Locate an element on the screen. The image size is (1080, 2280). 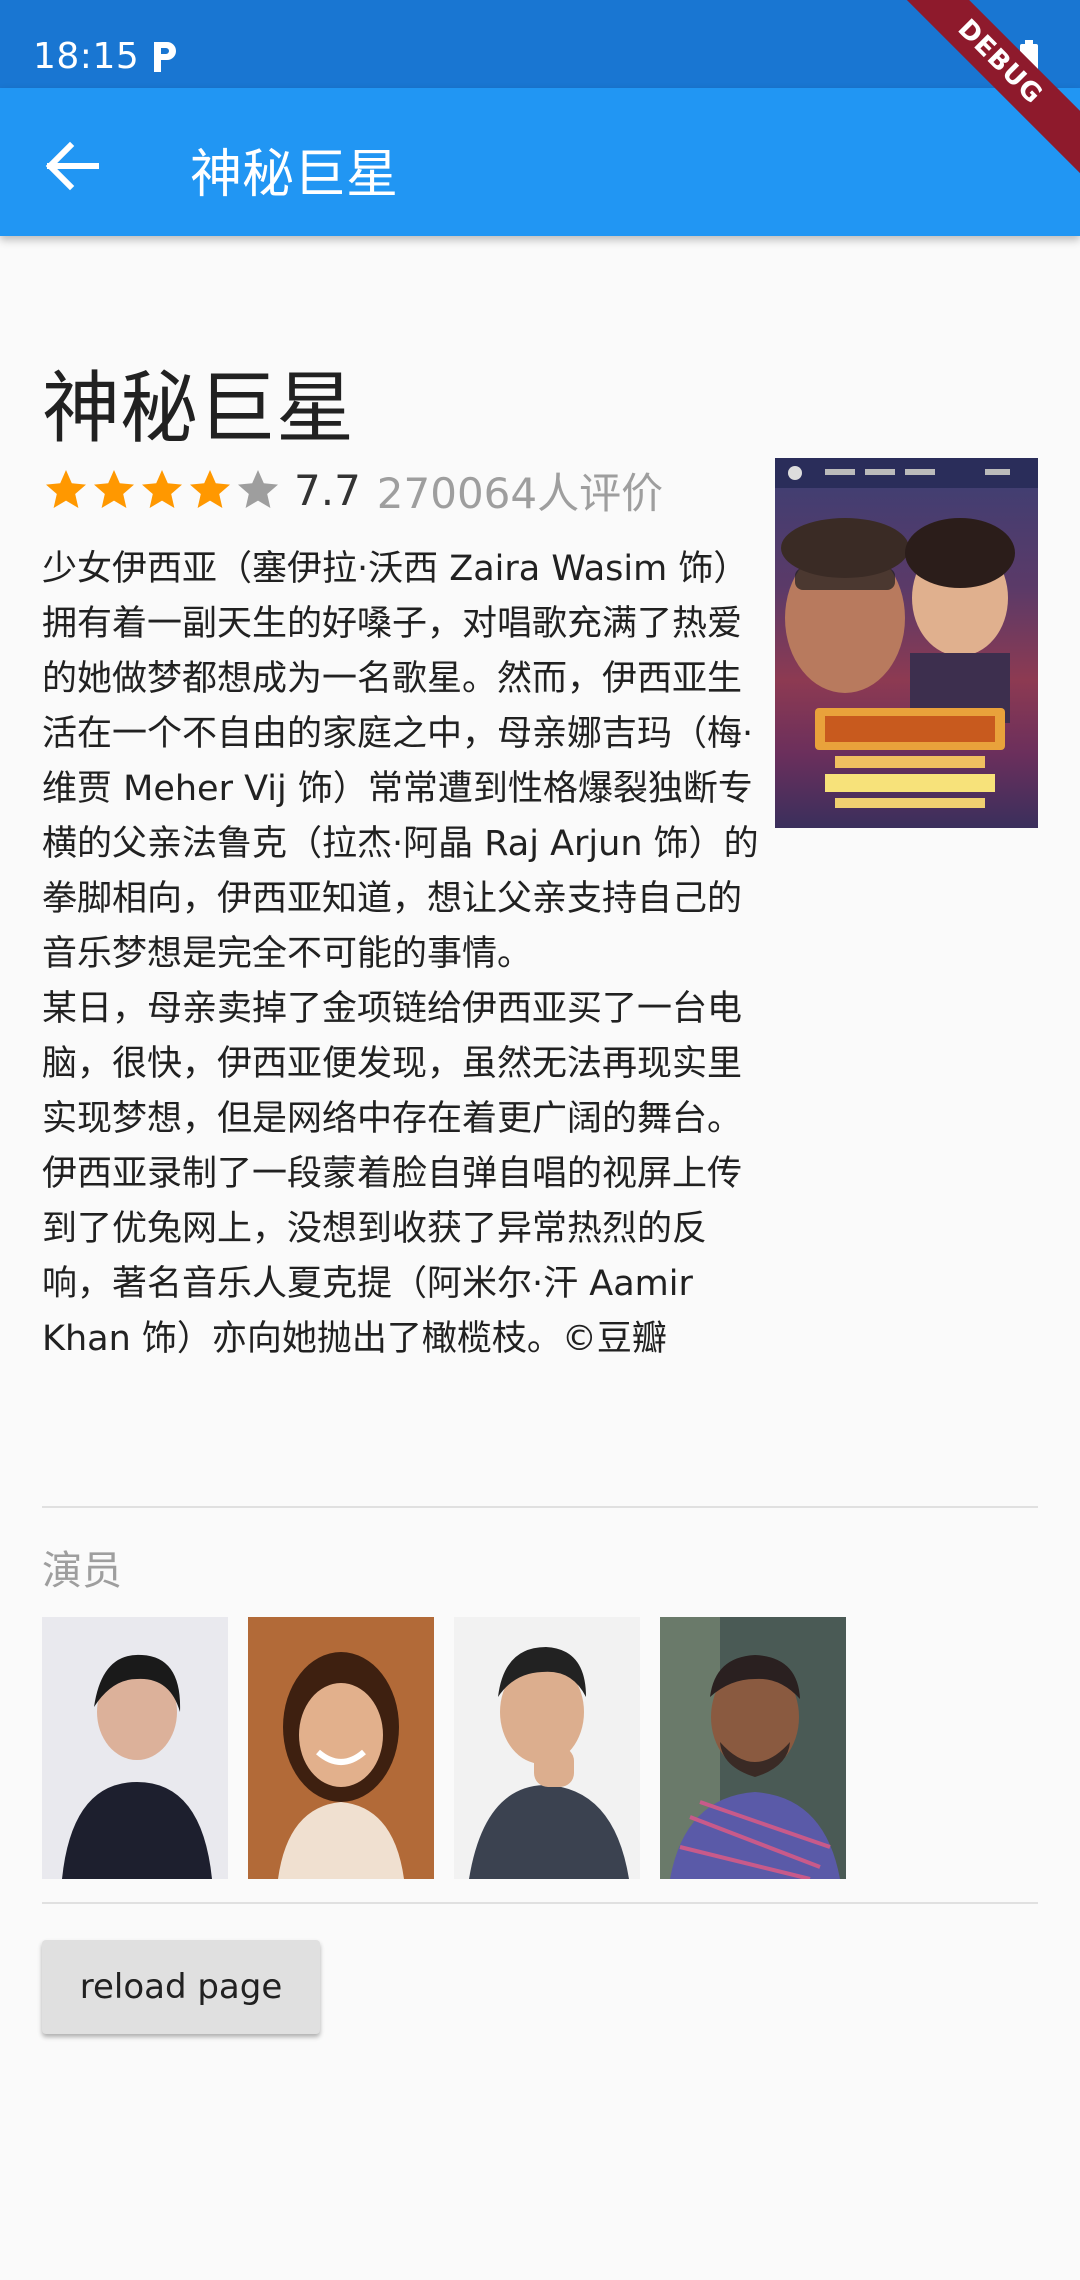
back-arrow-icon is located at coordinates (72, 166).